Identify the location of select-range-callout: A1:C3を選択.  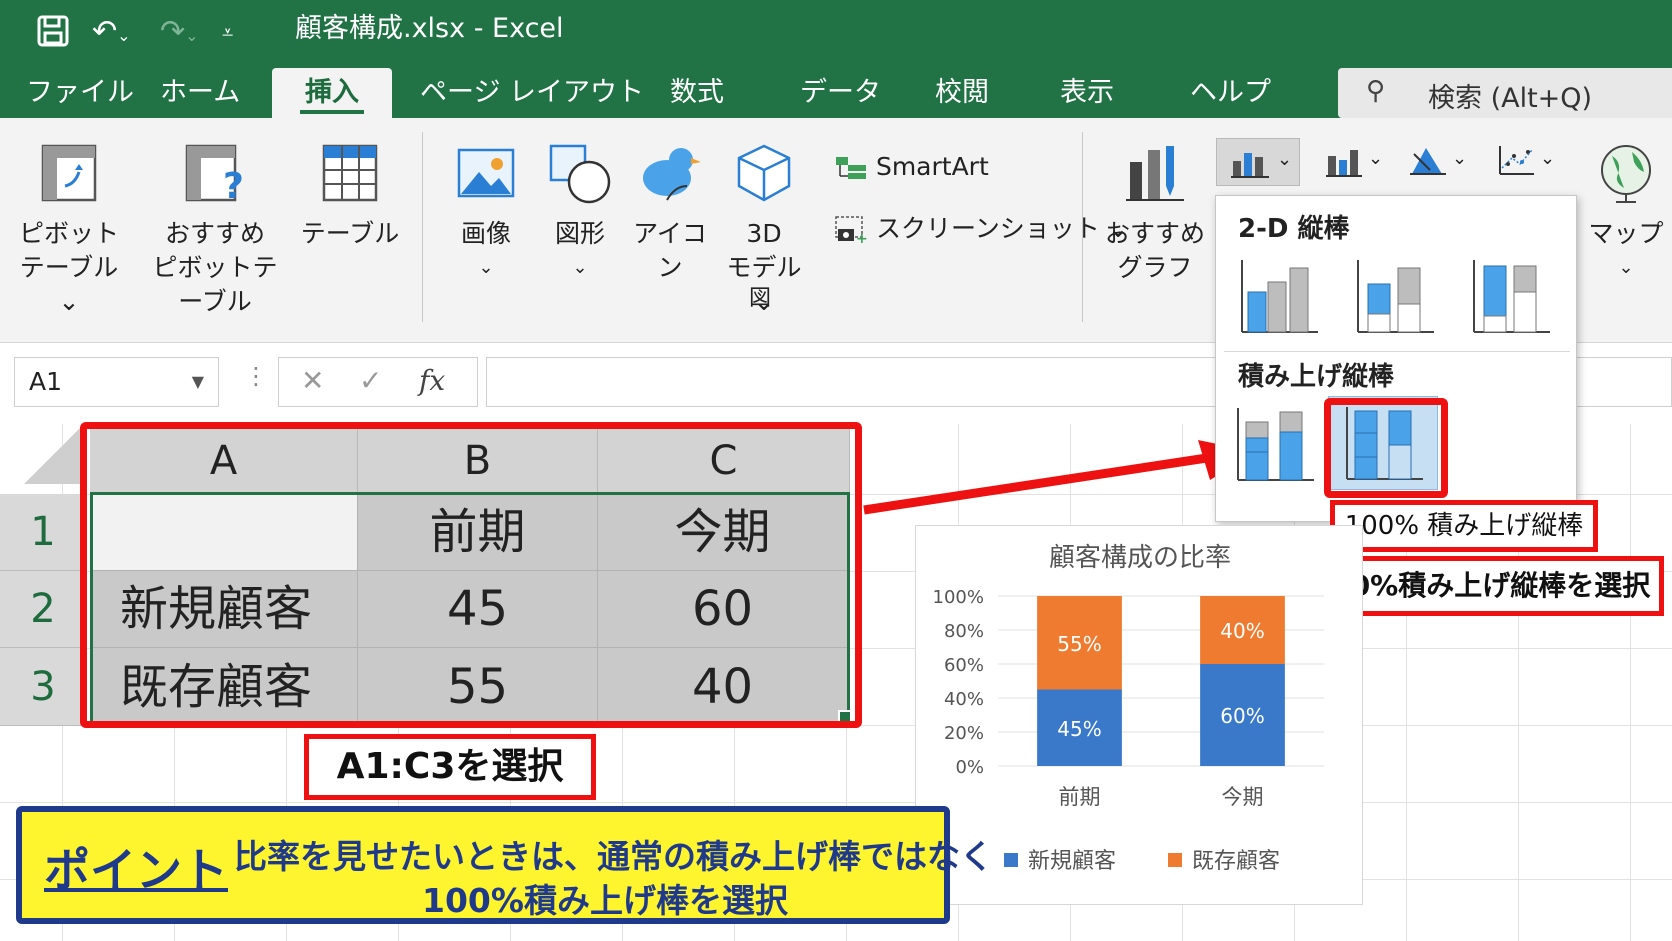
(450, 767).